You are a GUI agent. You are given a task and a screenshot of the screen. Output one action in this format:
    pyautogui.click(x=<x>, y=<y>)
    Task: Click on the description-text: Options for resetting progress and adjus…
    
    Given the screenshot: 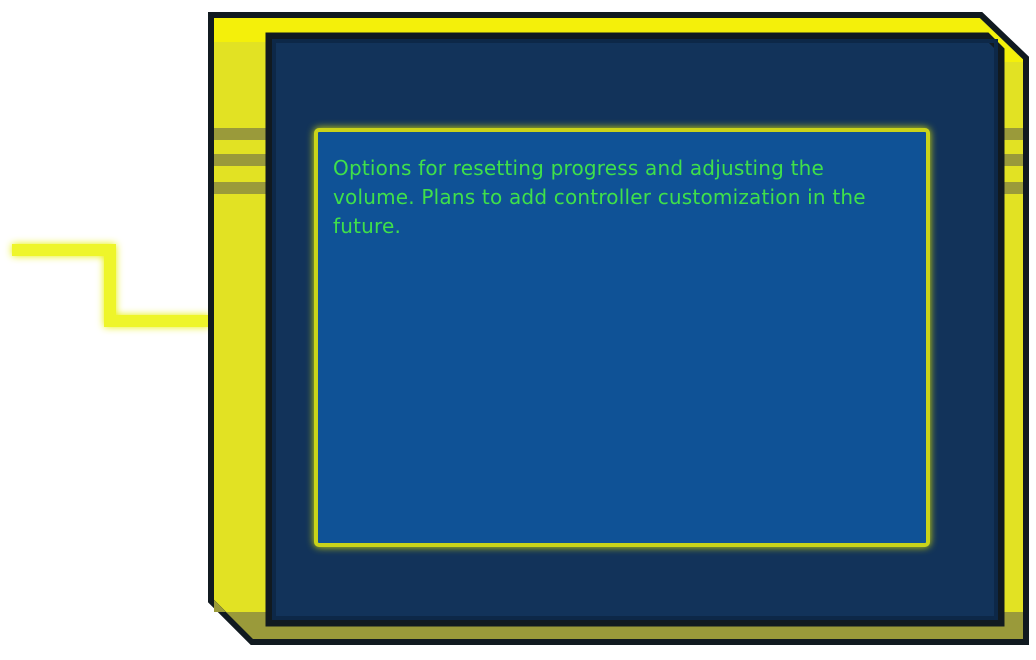 What is the action you would take?
    pyautogui.click(x=599, y=197)
    